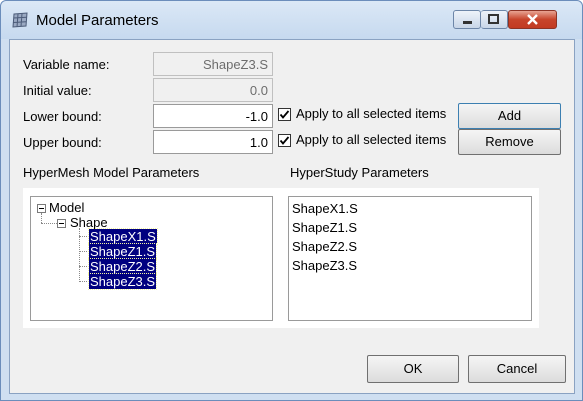  I want to click on lower-bound-input: -1.0, so click(213, 116).